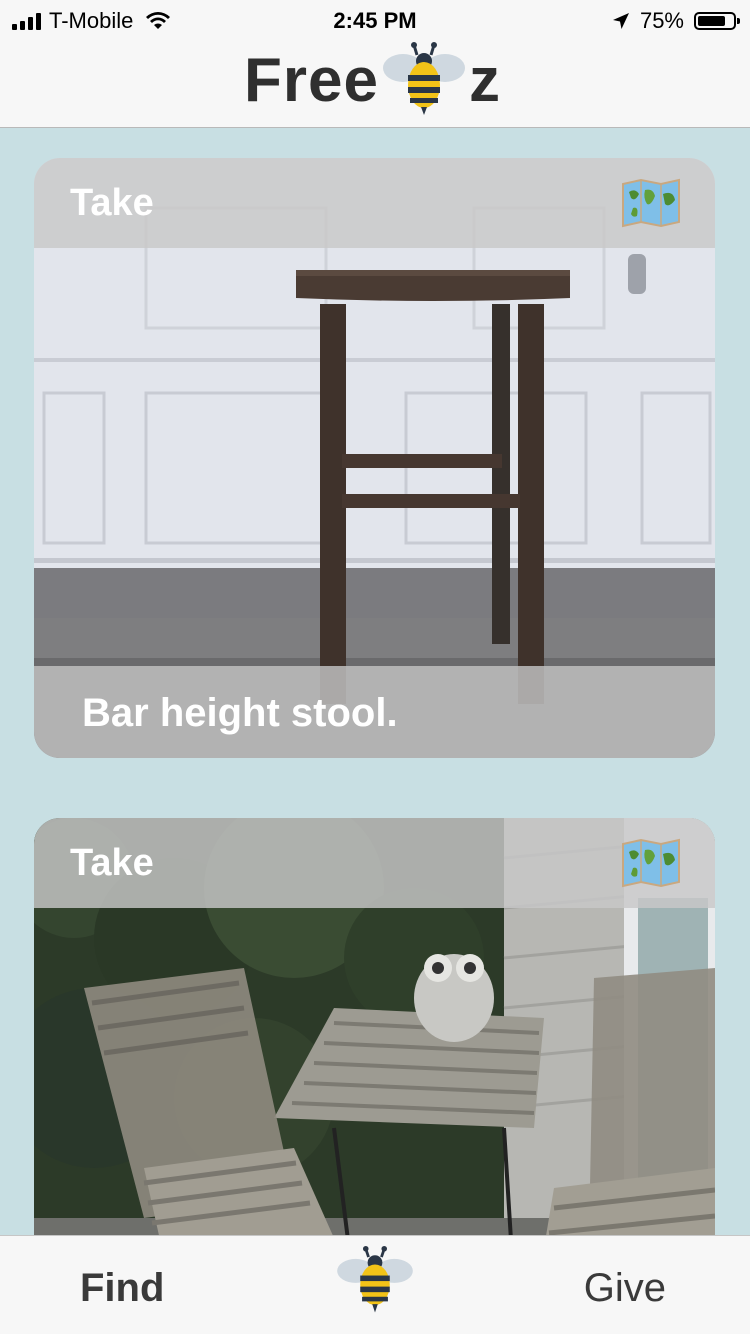  I want to click on battery-percent: 75%, so click(661, 20).